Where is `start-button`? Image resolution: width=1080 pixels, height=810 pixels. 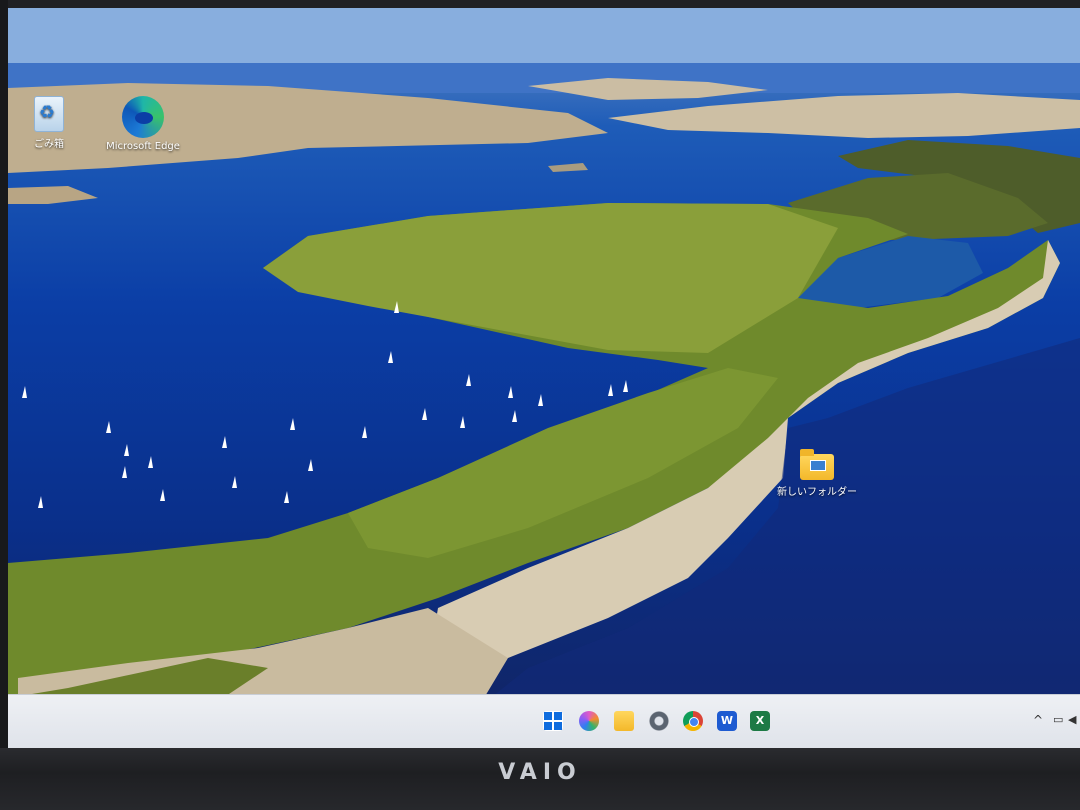 start-button is located at coordinates (553, 721).